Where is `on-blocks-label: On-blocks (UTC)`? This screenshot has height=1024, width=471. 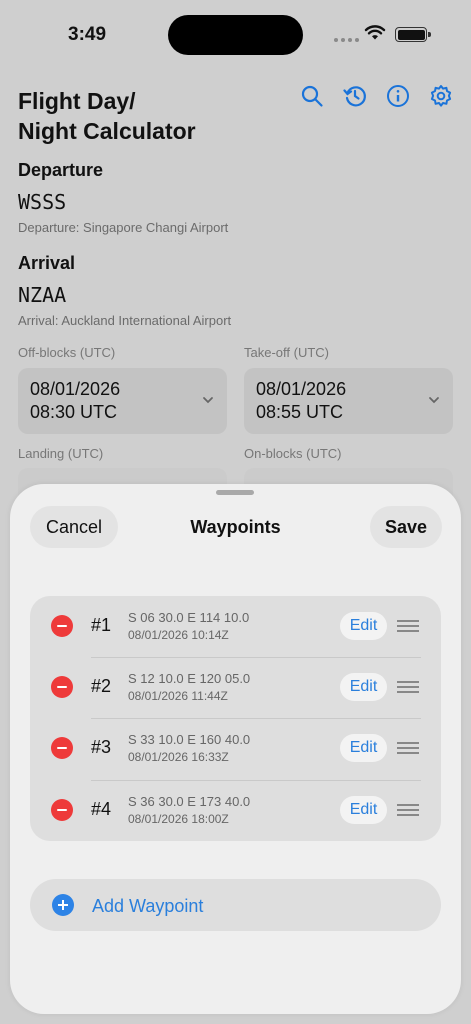
on-blocks-label: On-blocks (UTC) is located at coordinates (293, 453).